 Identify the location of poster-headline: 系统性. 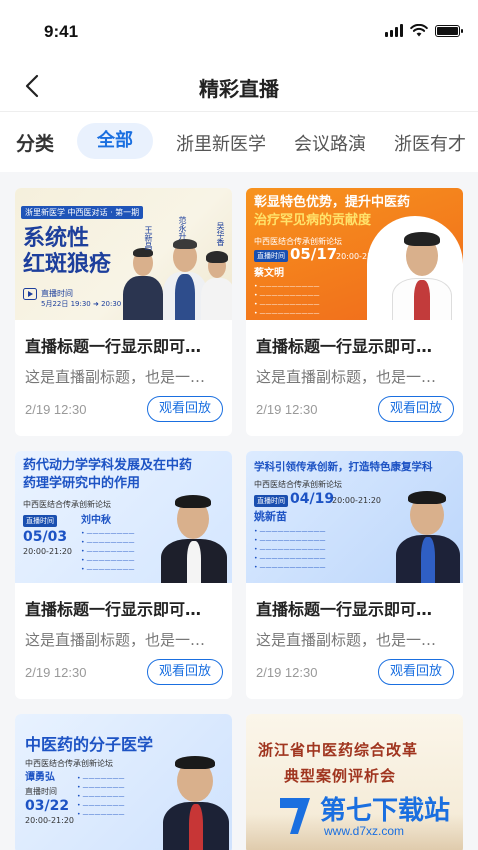
(56, 238).